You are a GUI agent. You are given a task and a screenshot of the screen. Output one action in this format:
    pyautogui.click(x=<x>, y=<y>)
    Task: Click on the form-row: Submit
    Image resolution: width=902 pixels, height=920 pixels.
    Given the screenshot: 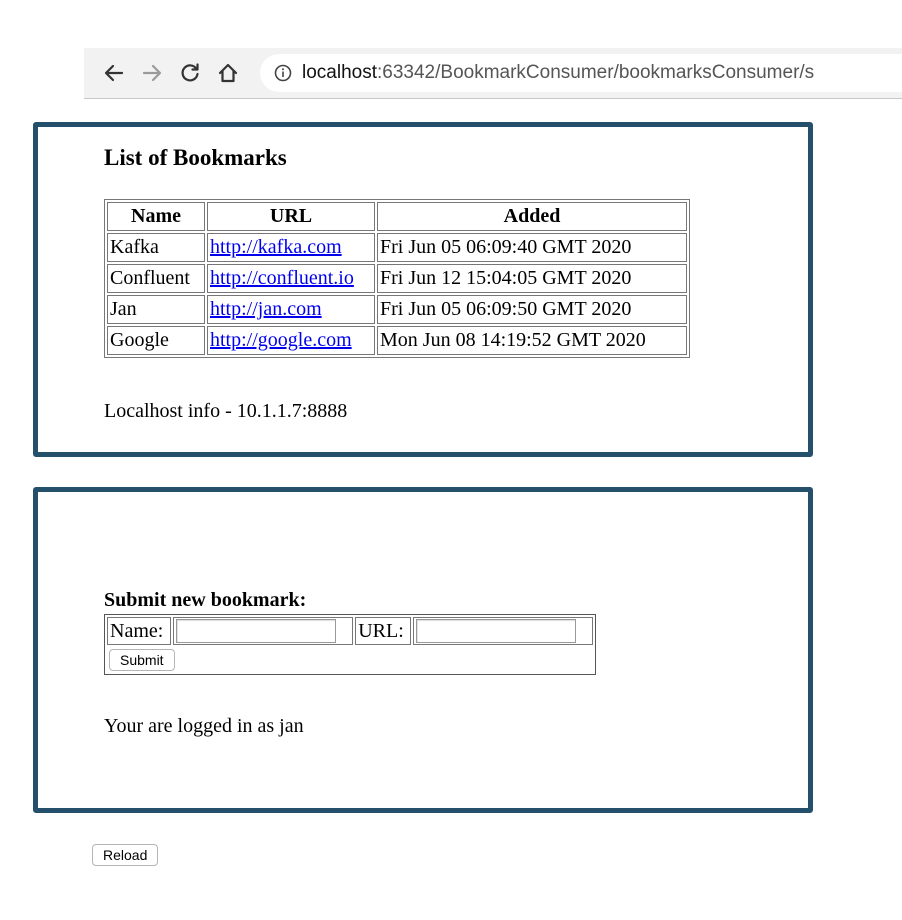 What is the action you would take?
    pyautogui.click(x=350, y=659)
    